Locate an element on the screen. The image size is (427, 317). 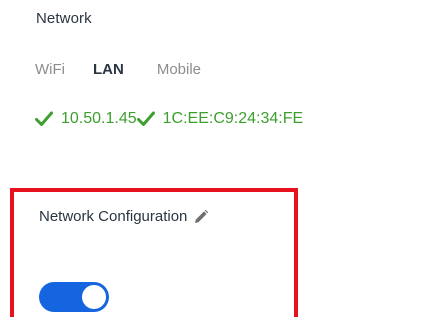
network-section-title: Network is located at coordinates (64, 18).